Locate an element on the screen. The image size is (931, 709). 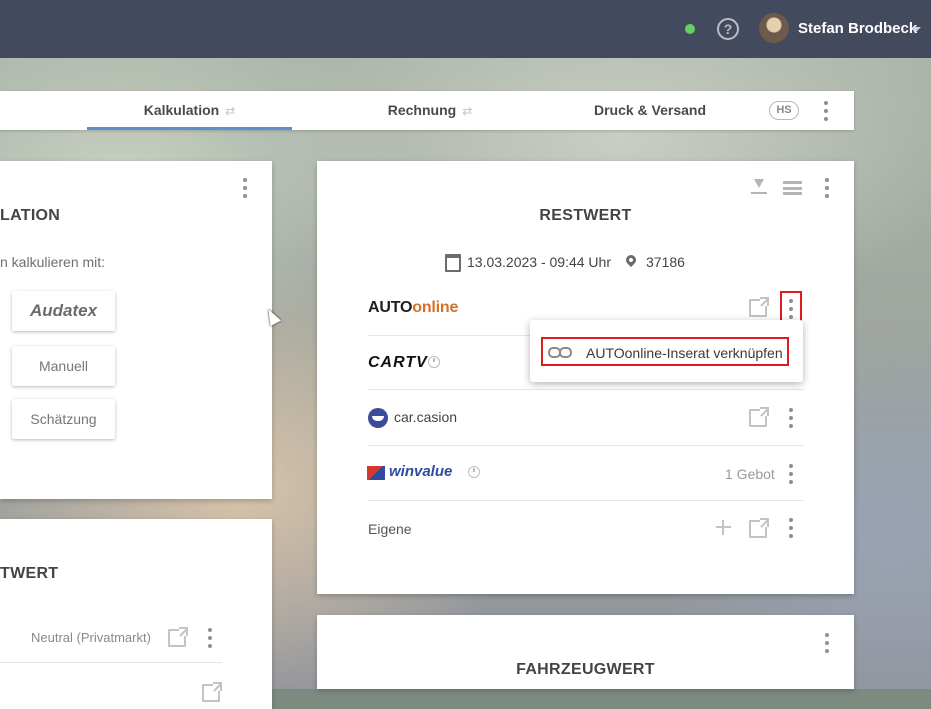
bid-count: 1 Gebot is located at coordinates (750, 474).